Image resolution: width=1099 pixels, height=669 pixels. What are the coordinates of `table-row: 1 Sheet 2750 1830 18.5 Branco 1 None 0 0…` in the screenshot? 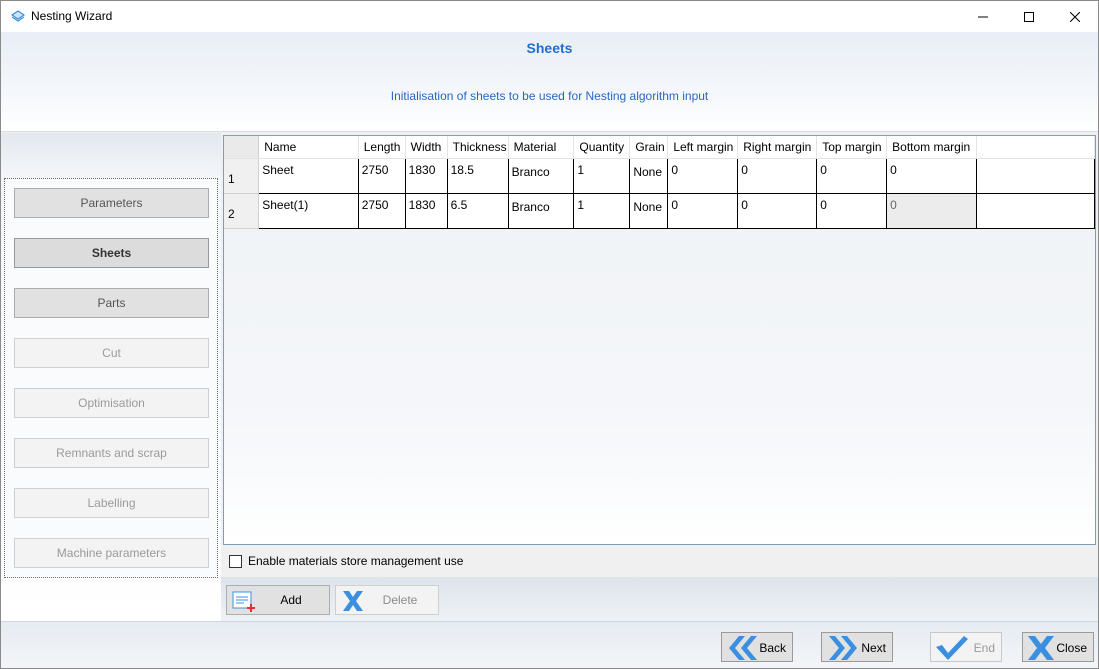 It's located at (659, 176).